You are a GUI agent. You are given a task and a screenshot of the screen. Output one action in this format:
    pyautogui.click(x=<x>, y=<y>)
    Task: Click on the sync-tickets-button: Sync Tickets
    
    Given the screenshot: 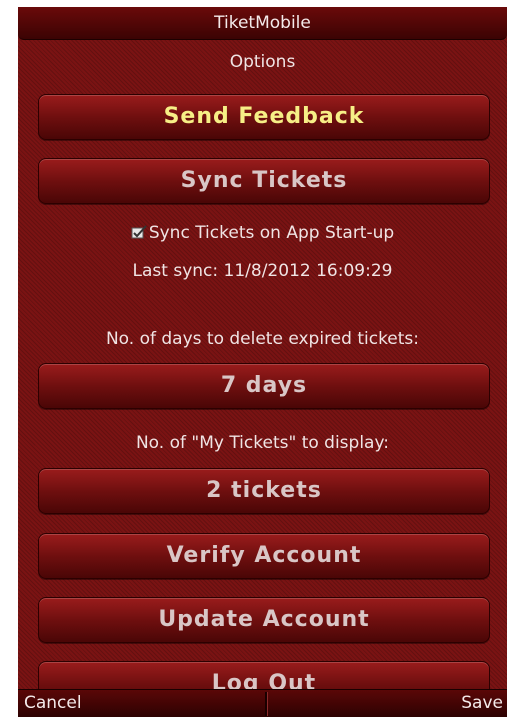 What is the action you would take?
    pyautogui.click(x=264, y=181)
    